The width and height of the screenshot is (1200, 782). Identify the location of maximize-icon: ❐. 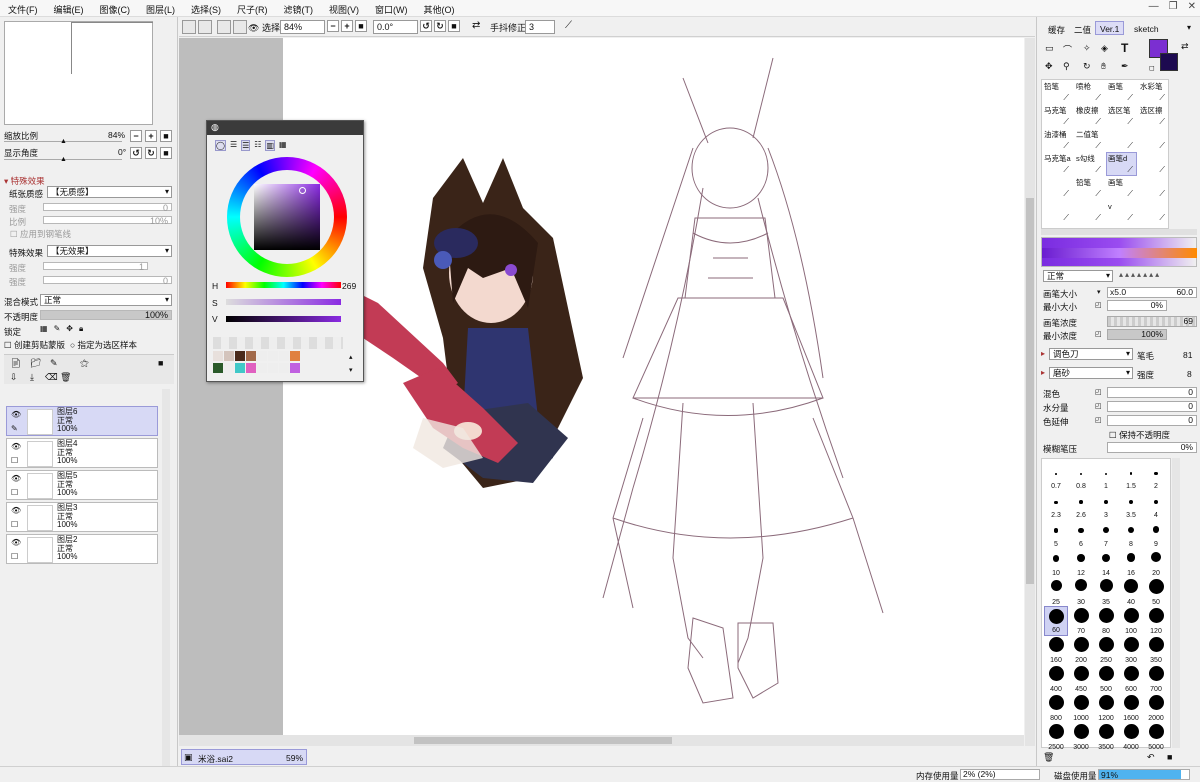
(1173, 6).